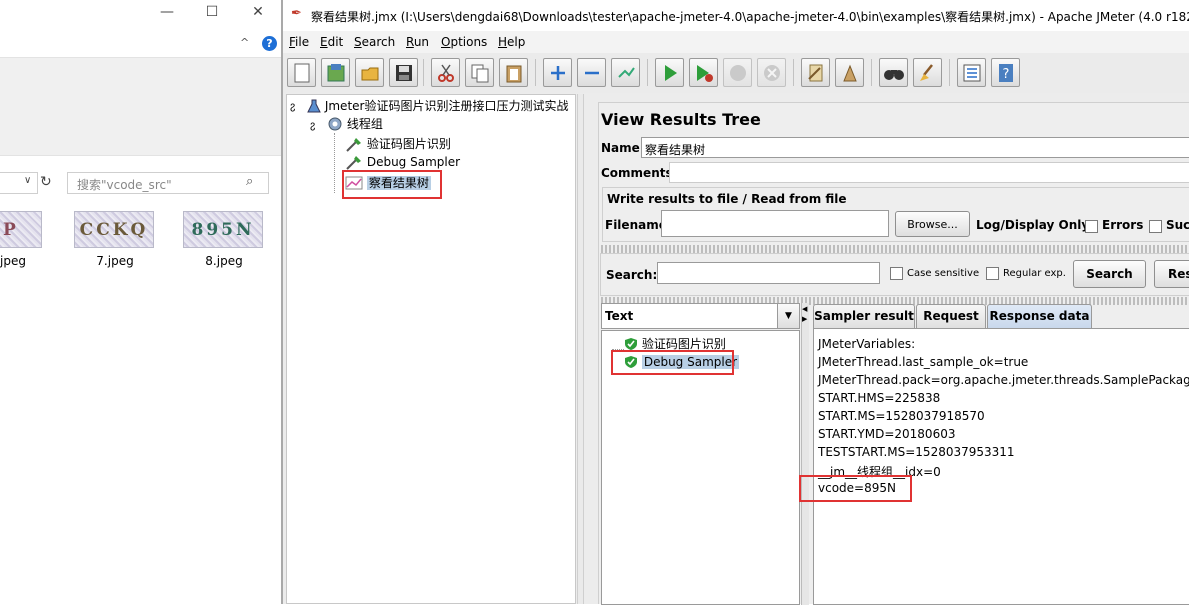 The height and width of the screenshot is (605, 1189). Describe the element at coordinates (864, 316) in the screenshot. I see `tab-sampler-result: Sampler result` at that location.